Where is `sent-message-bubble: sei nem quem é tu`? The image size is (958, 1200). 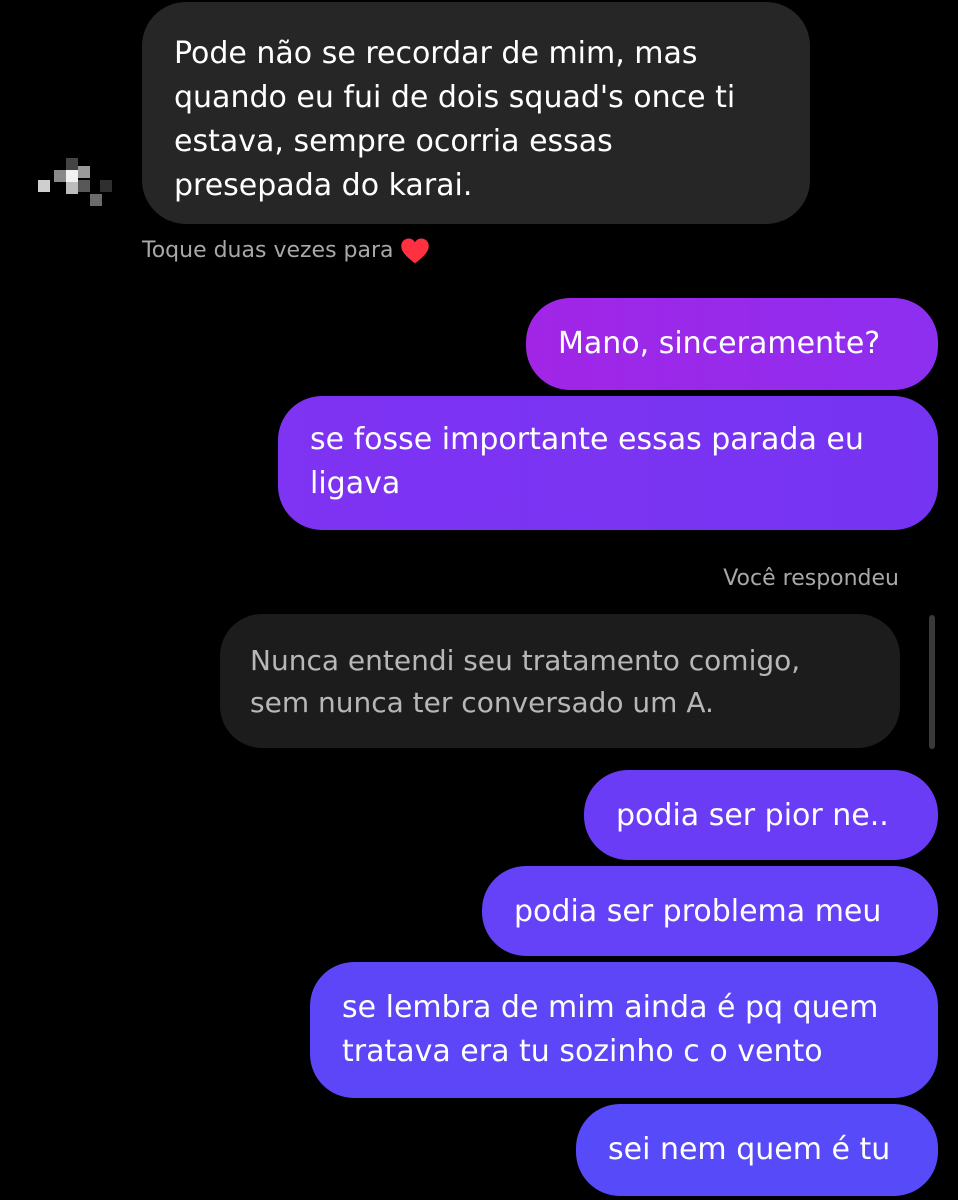 sent-message-bubble: sei nem quem é tu is located at coordinates (757, 1150).